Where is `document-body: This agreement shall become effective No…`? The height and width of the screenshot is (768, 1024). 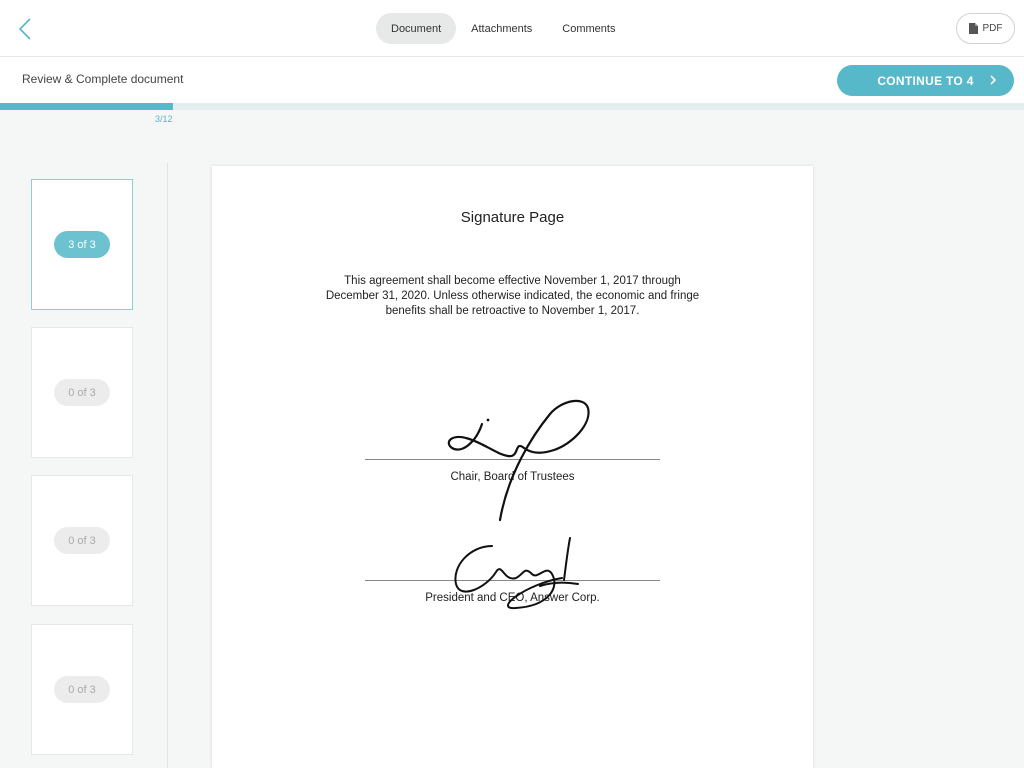
document-body: This agreement shall become effective No… is located at coordinates (512, 296).